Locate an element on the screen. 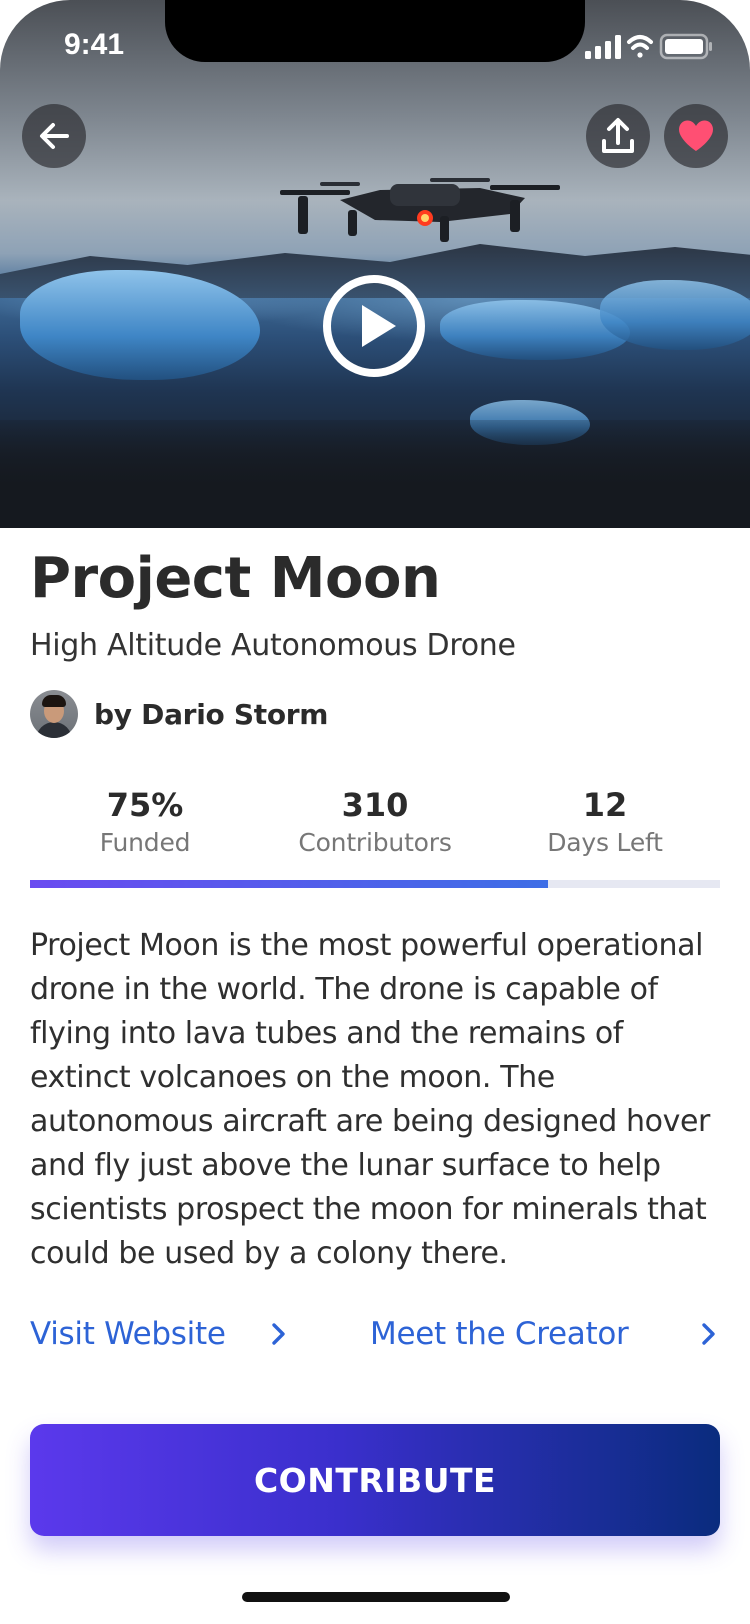 The height and width of the screenshot is (1624, 750). arrow-left-icon is located at coordinates (54, 136).